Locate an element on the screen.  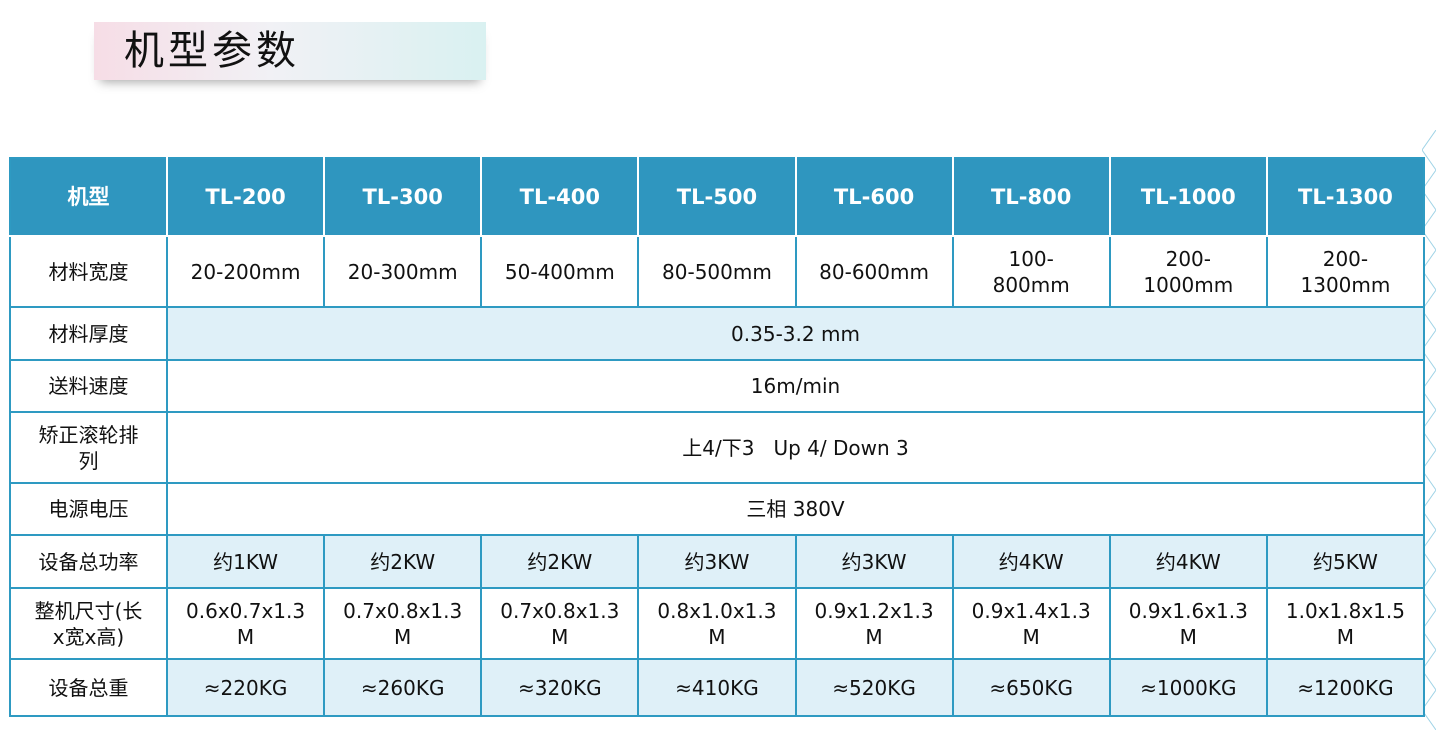
table-cell: 0.8x1.0x1.3 M is located at coordinates (717, 623).